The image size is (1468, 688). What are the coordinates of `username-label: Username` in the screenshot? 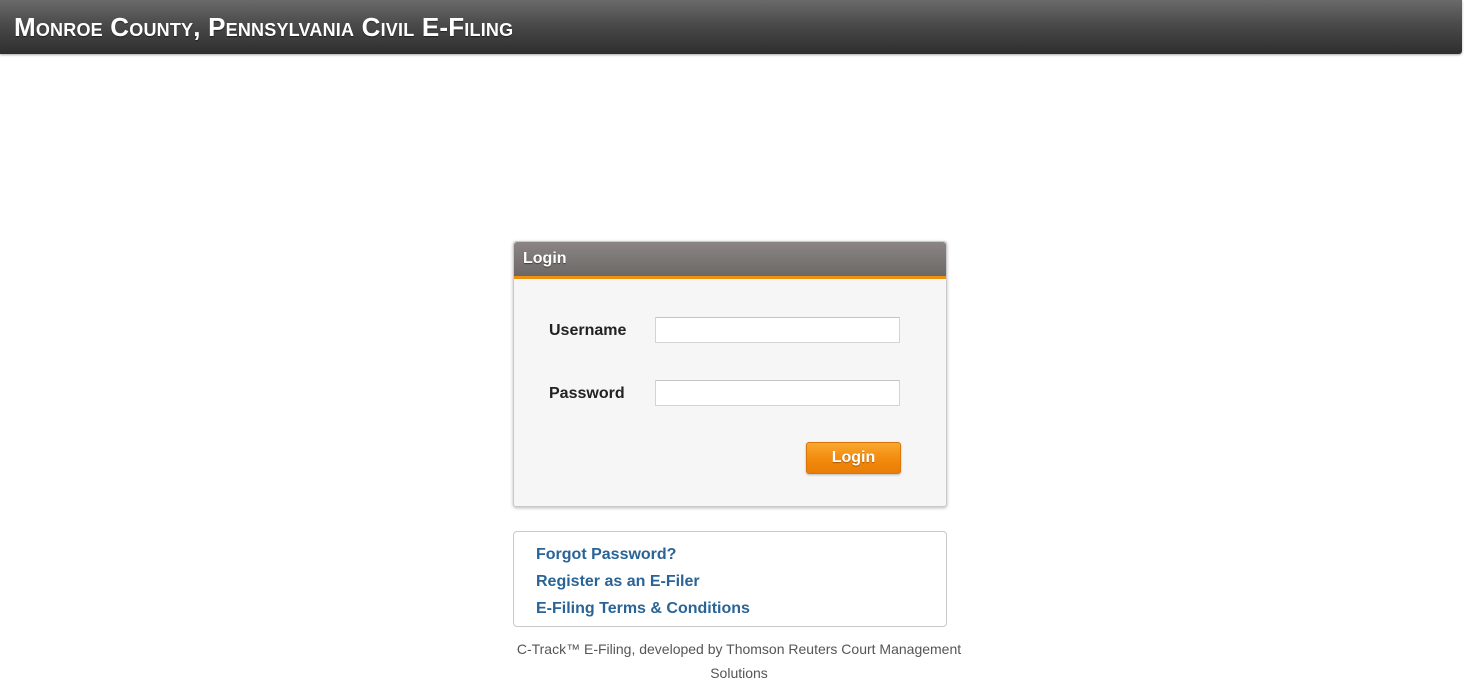 It's located at (588, 330).